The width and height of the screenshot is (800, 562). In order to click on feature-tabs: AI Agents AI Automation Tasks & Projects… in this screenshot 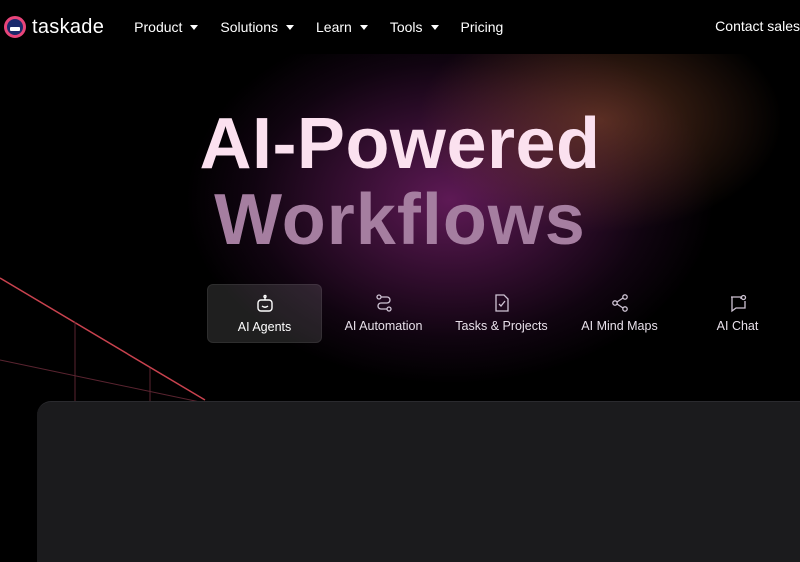, I will do `click(503, 313)`.